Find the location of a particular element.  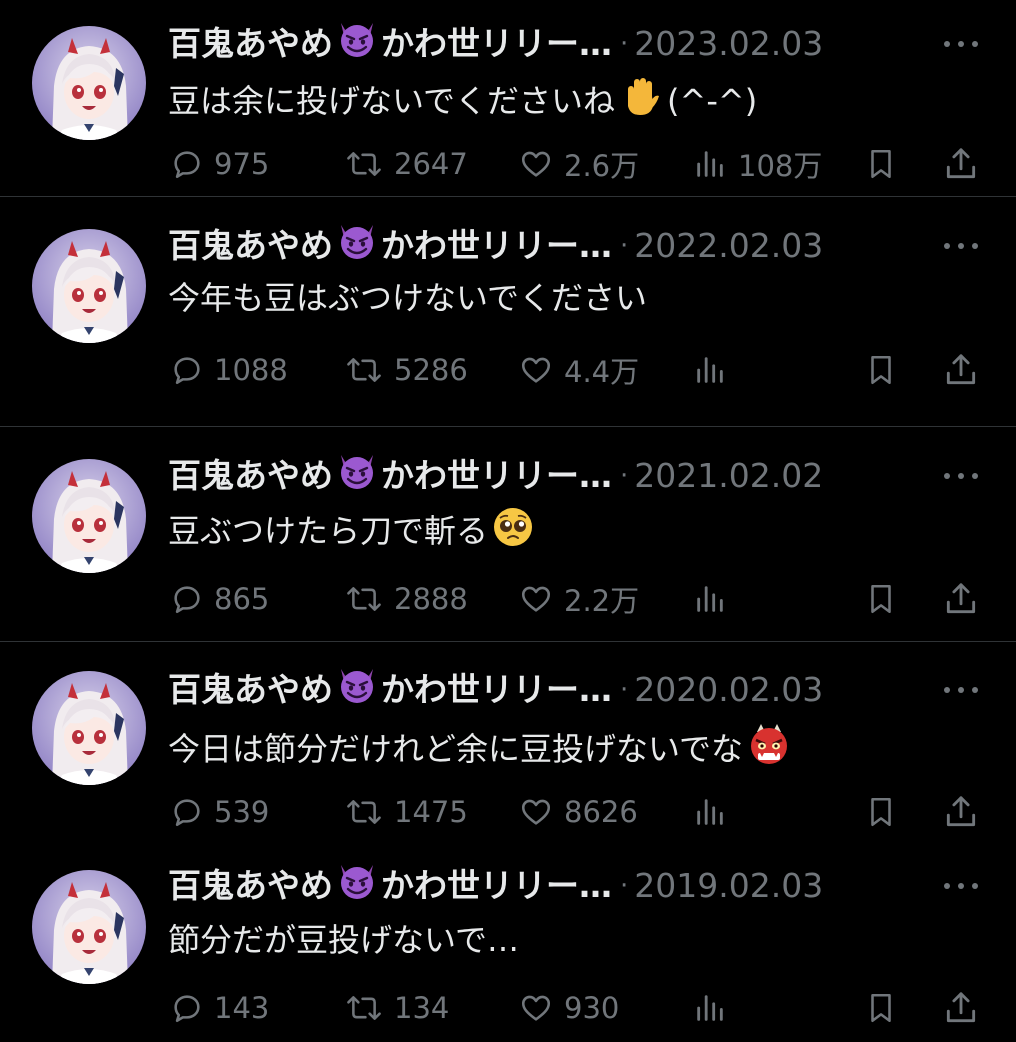

reply-button: 539 is located at coordinates (219, 812).